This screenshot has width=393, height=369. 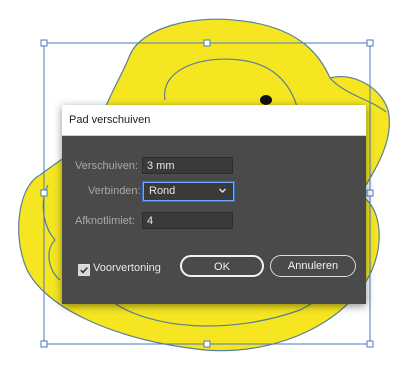 I want to click on handle-bottom-left, so click(x=44, y=344).